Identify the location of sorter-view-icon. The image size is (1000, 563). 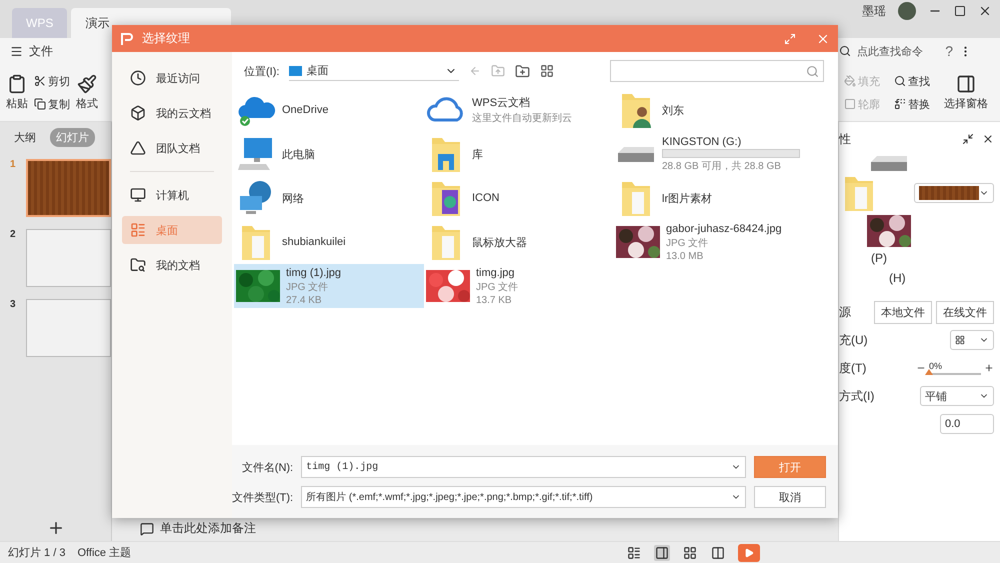
(690, 553).